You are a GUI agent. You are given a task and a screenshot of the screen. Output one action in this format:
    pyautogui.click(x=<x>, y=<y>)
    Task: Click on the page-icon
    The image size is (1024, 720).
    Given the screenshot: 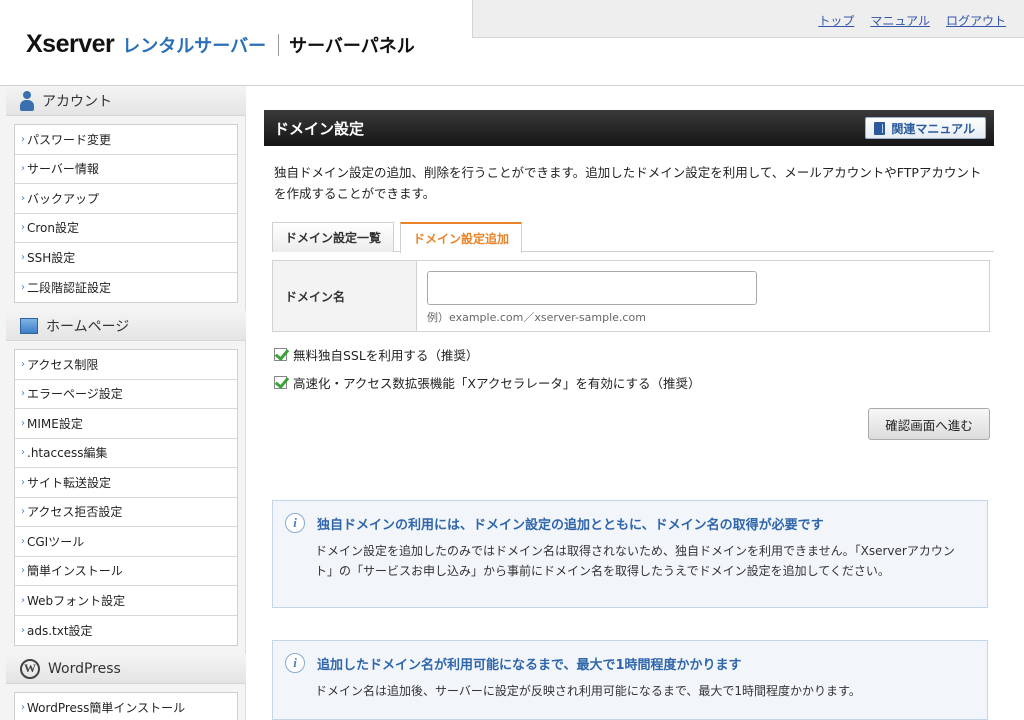 What is the action you would take?
    pyautogui.click(x=29, y=325)
    